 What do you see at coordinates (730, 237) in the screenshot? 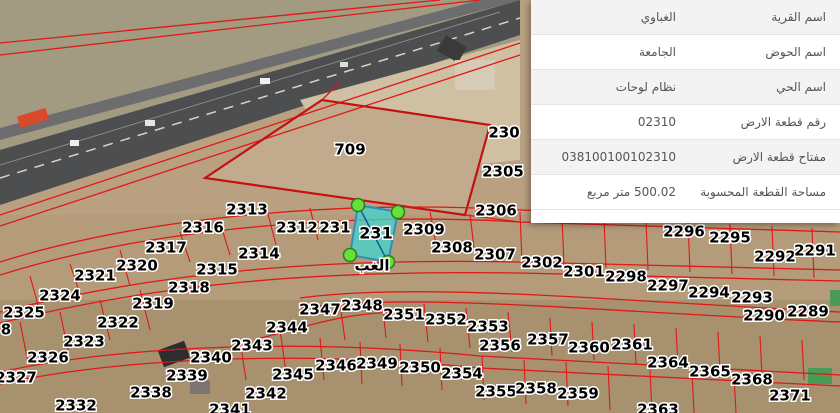
I see `parcel-2295: 2295` at bounding box center [730, 237].